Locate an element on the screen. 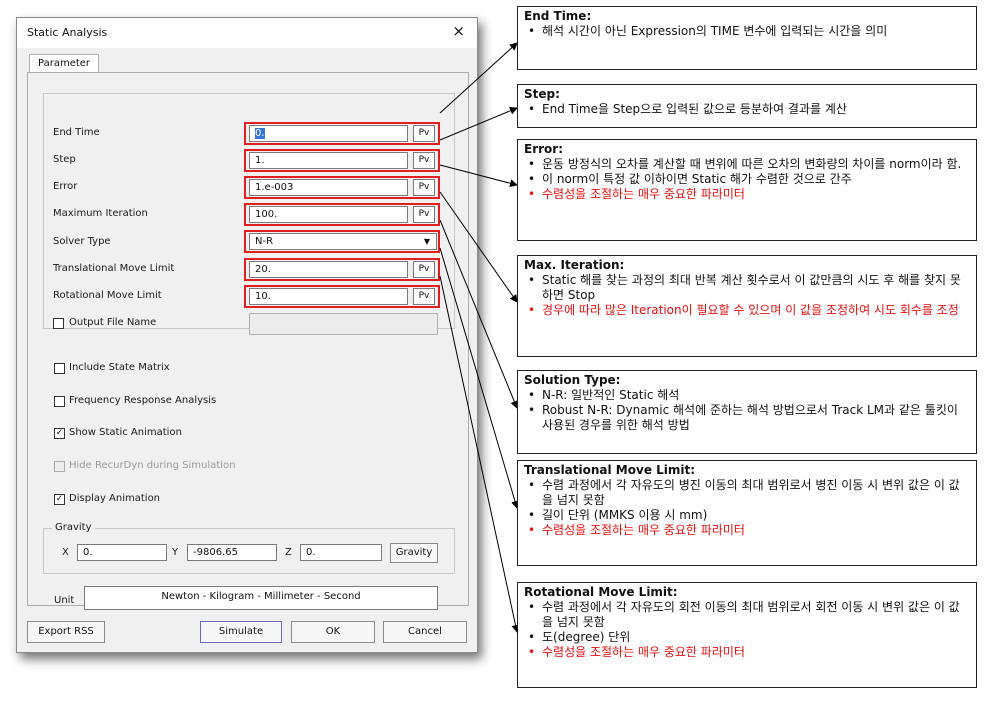 This screenshot has width=991, height=702. note-title: Max. Iteration: is located at coordinates (574, 265).